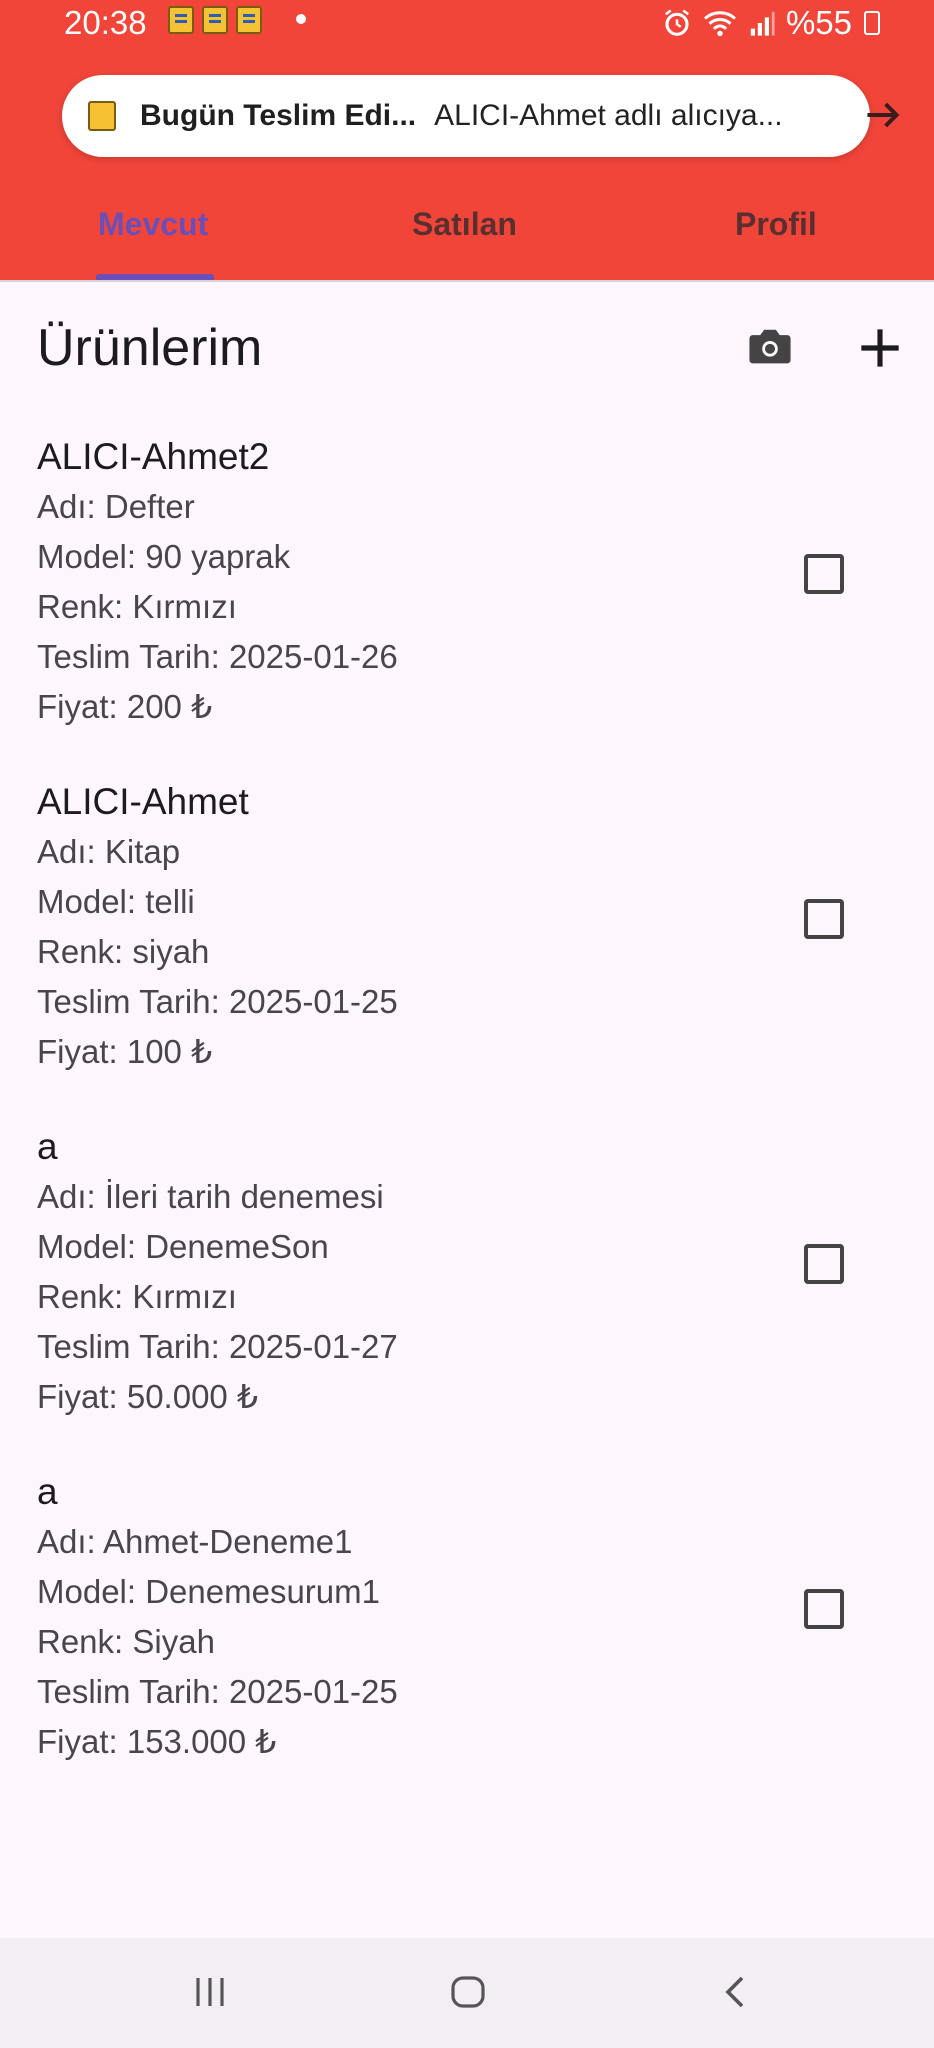 This screenshot has width=934, height=2048. I want to click on tab-profil: Profil, so click(776, 224).